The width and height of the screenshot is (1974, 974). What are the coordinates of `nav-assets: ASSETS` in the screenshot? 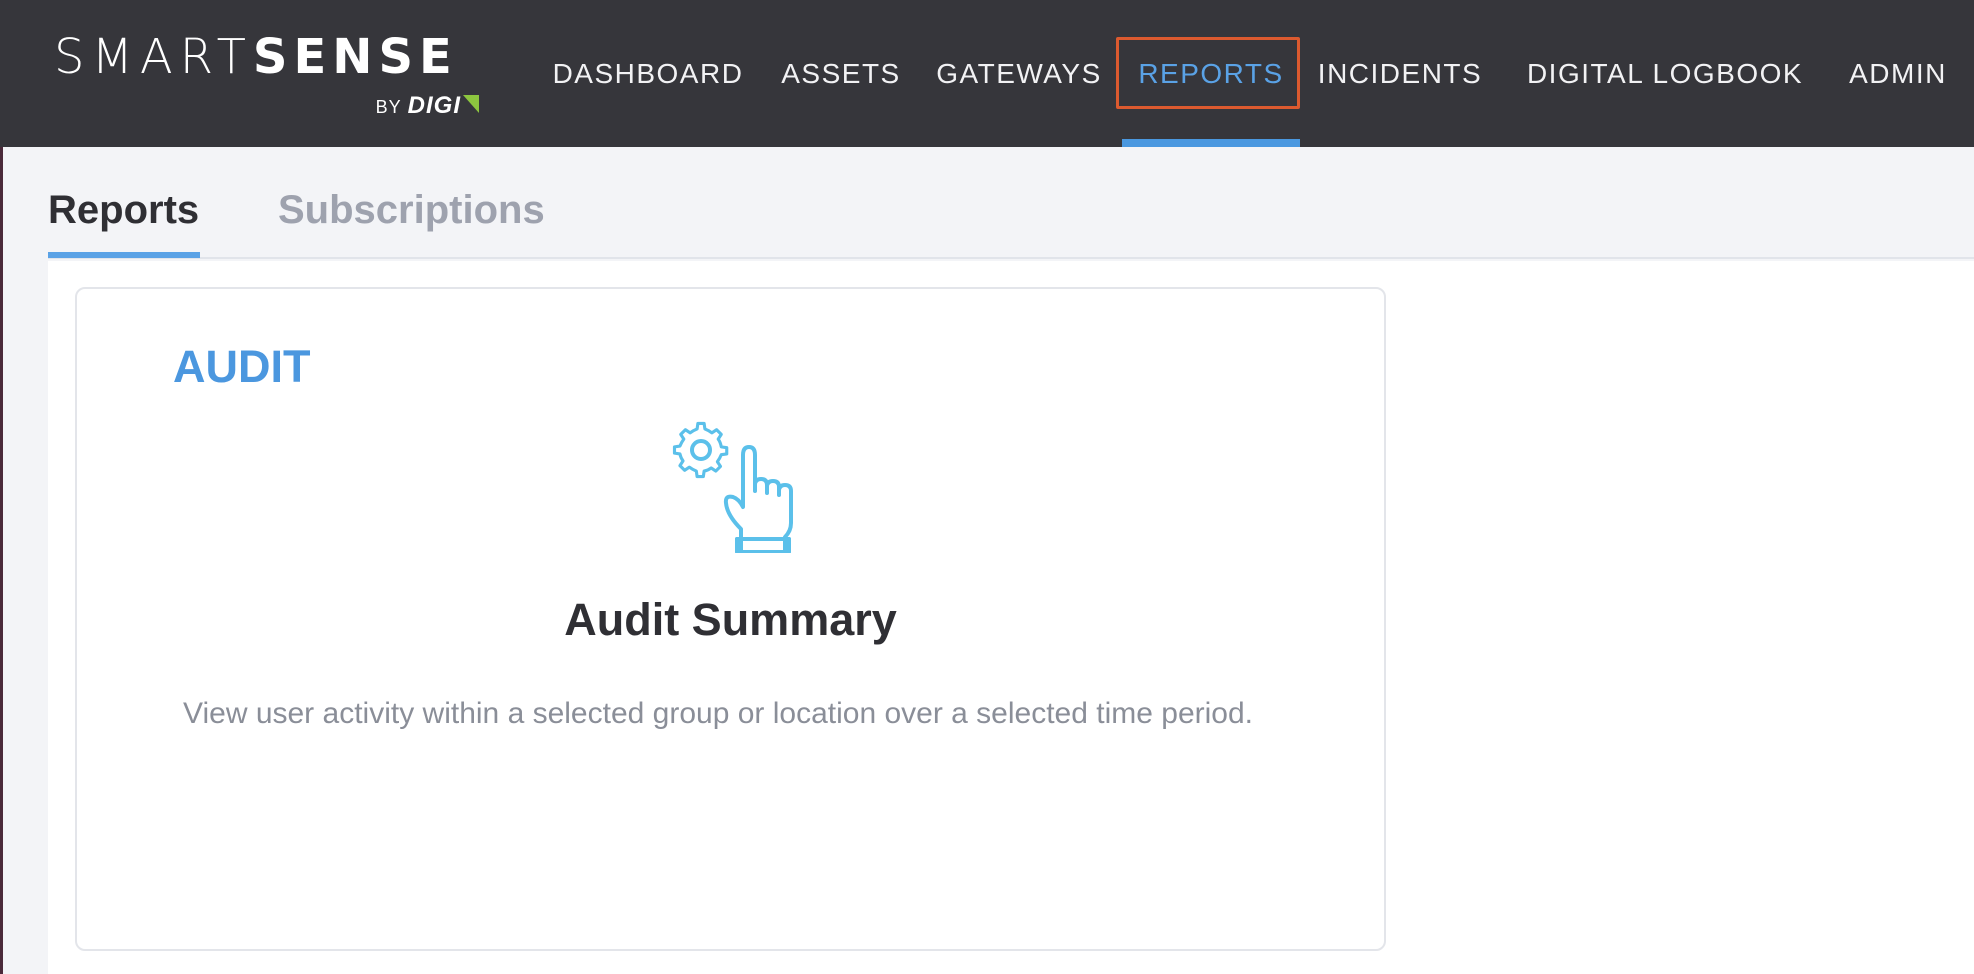 It's located at (841, 73).